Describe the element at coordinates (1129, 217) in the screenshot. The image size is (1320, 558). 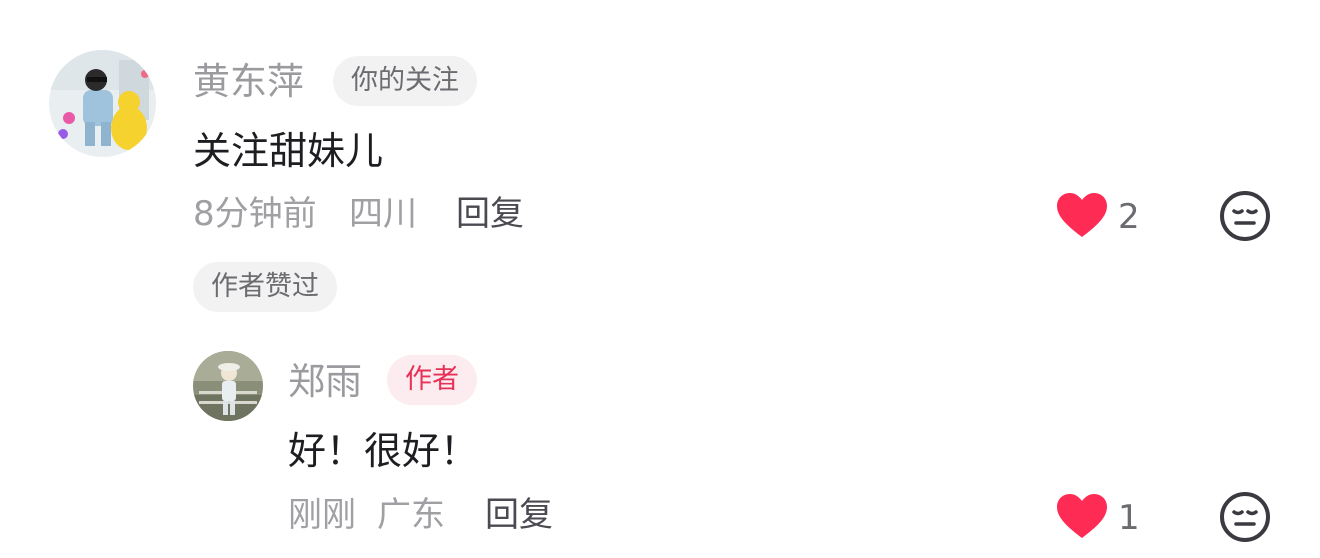
I see `like-count: 2` at that location.